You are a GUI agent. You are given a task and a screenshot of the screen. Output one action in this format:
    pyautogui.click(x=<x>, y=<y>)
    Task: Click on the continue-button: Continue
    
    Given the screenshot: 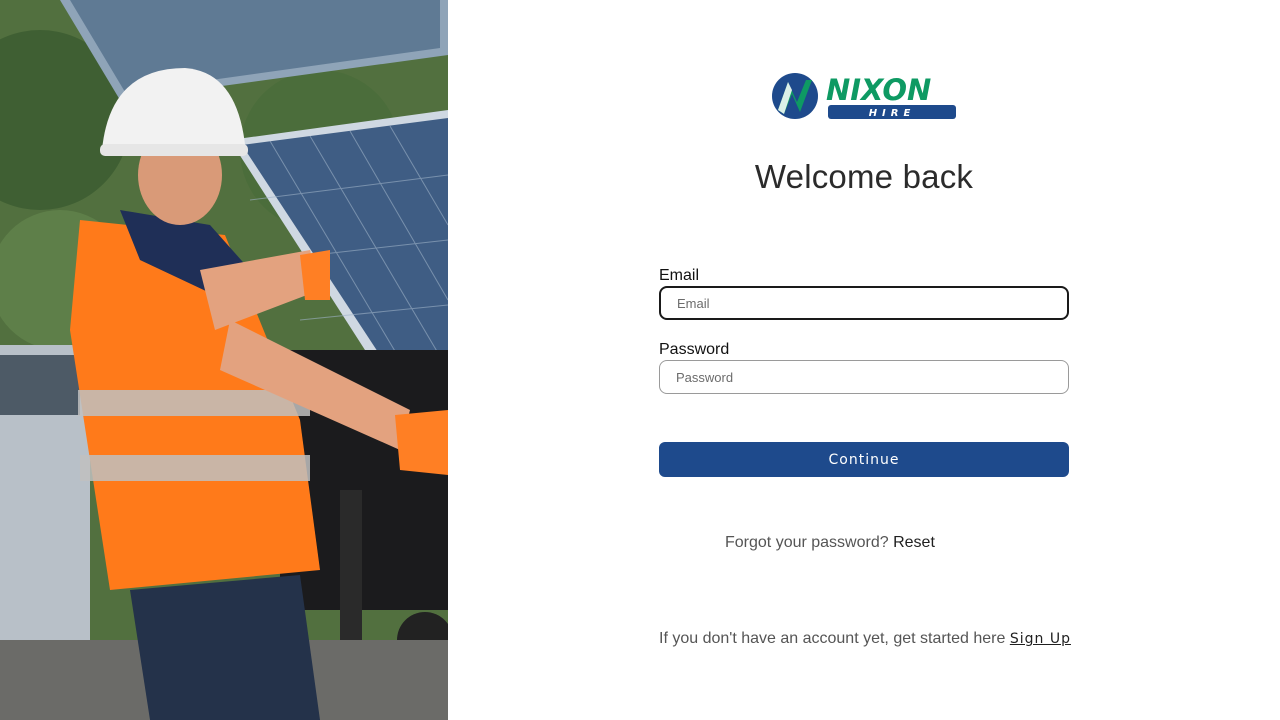 What is the action you would take?
    pyautogui.click(x=864, y=459)
    